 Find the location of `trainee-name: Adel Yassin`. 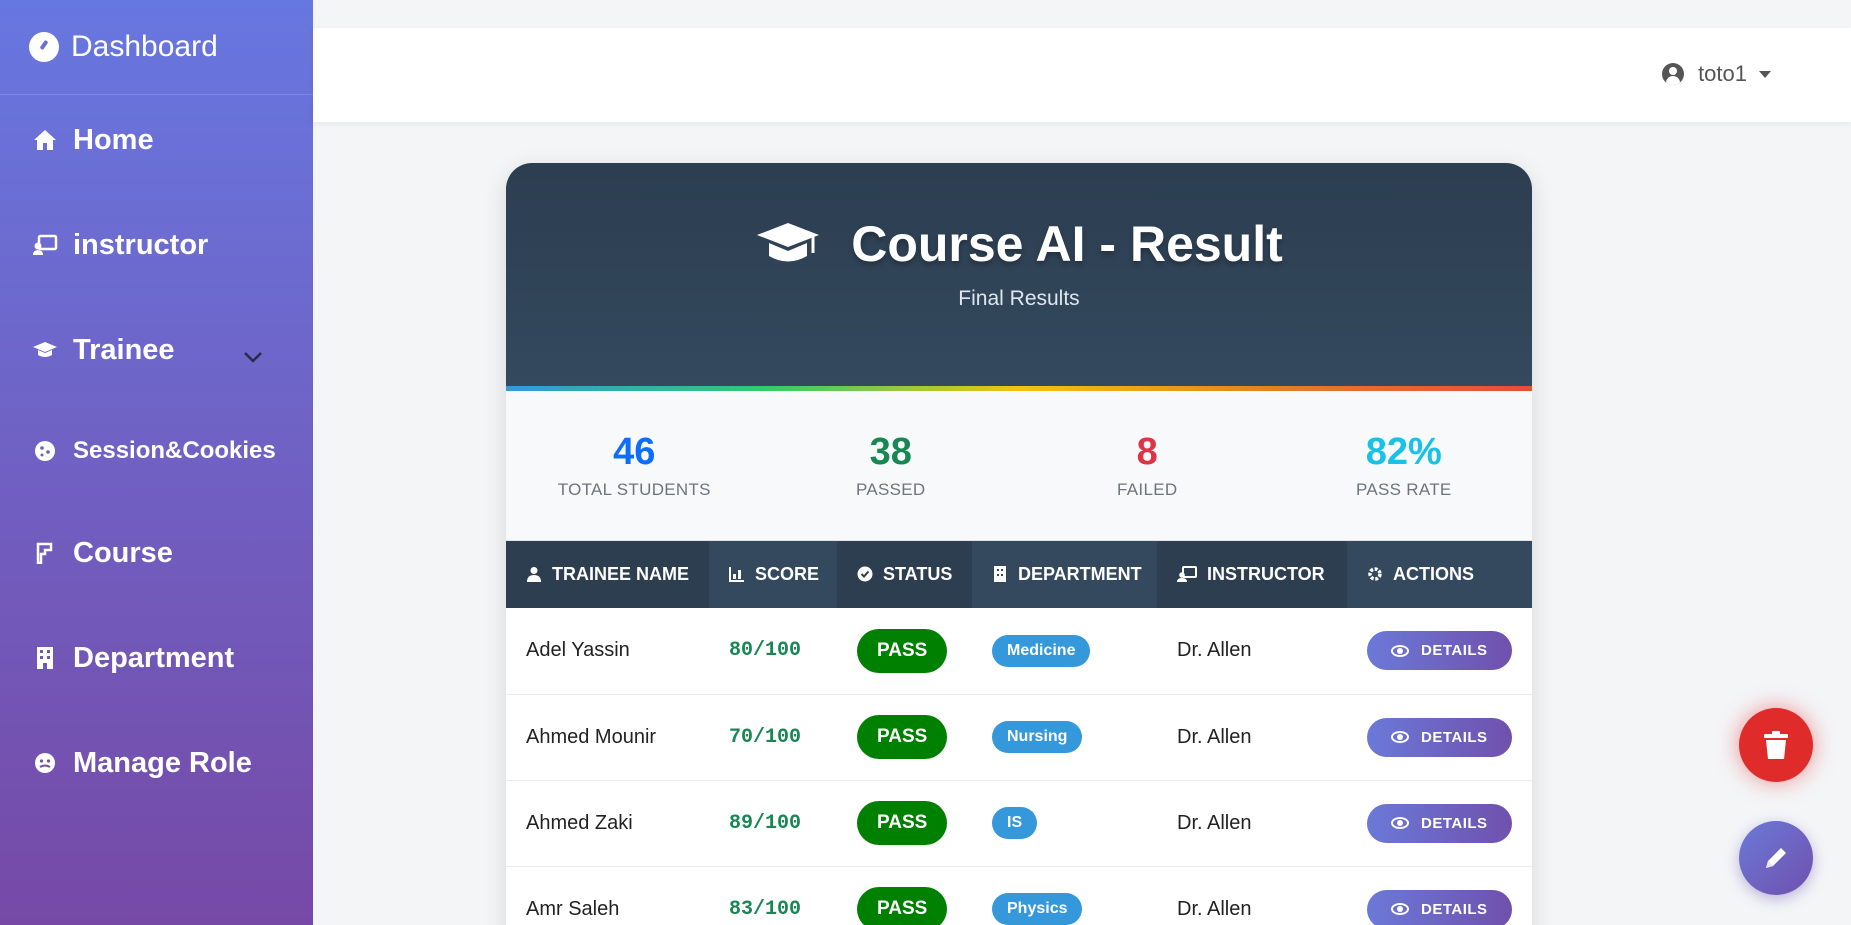

trainee-name: Adel Yassin is located at coordinates (578, 650).